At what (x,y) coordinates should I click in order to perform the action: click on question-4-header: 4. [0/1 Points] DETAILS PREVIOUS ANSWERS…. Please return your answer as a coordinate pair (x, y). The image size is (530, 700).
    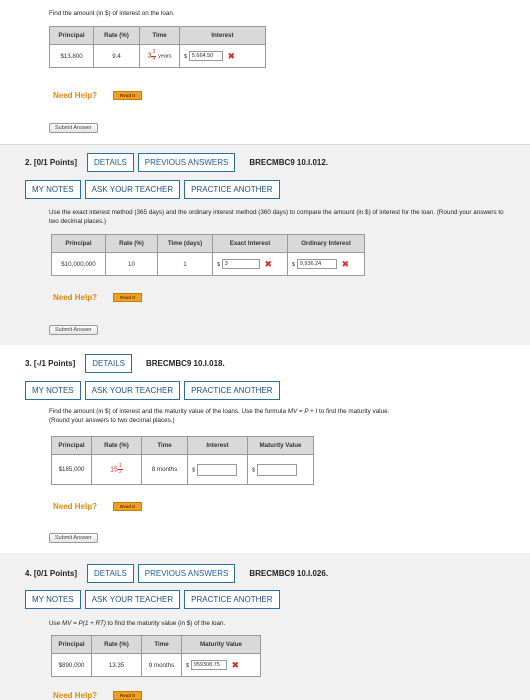
    Looking at the image, I should click on (176, 573).